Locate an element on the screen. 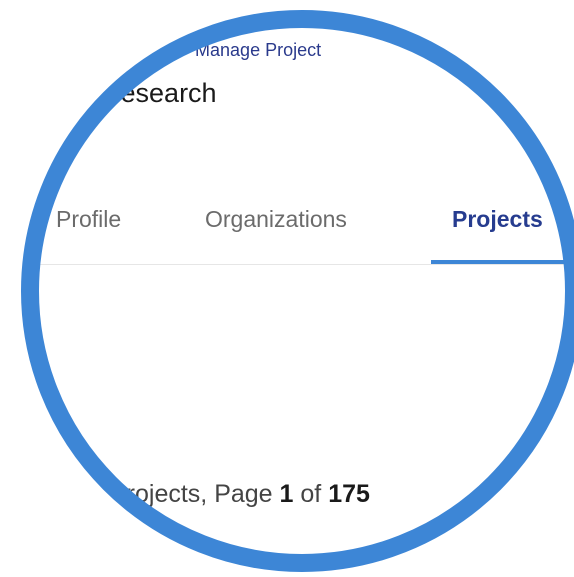 This screenshot has height=577, width=574. tab-bar: Profile Organizations Projects is located at coordinates (287, 227).